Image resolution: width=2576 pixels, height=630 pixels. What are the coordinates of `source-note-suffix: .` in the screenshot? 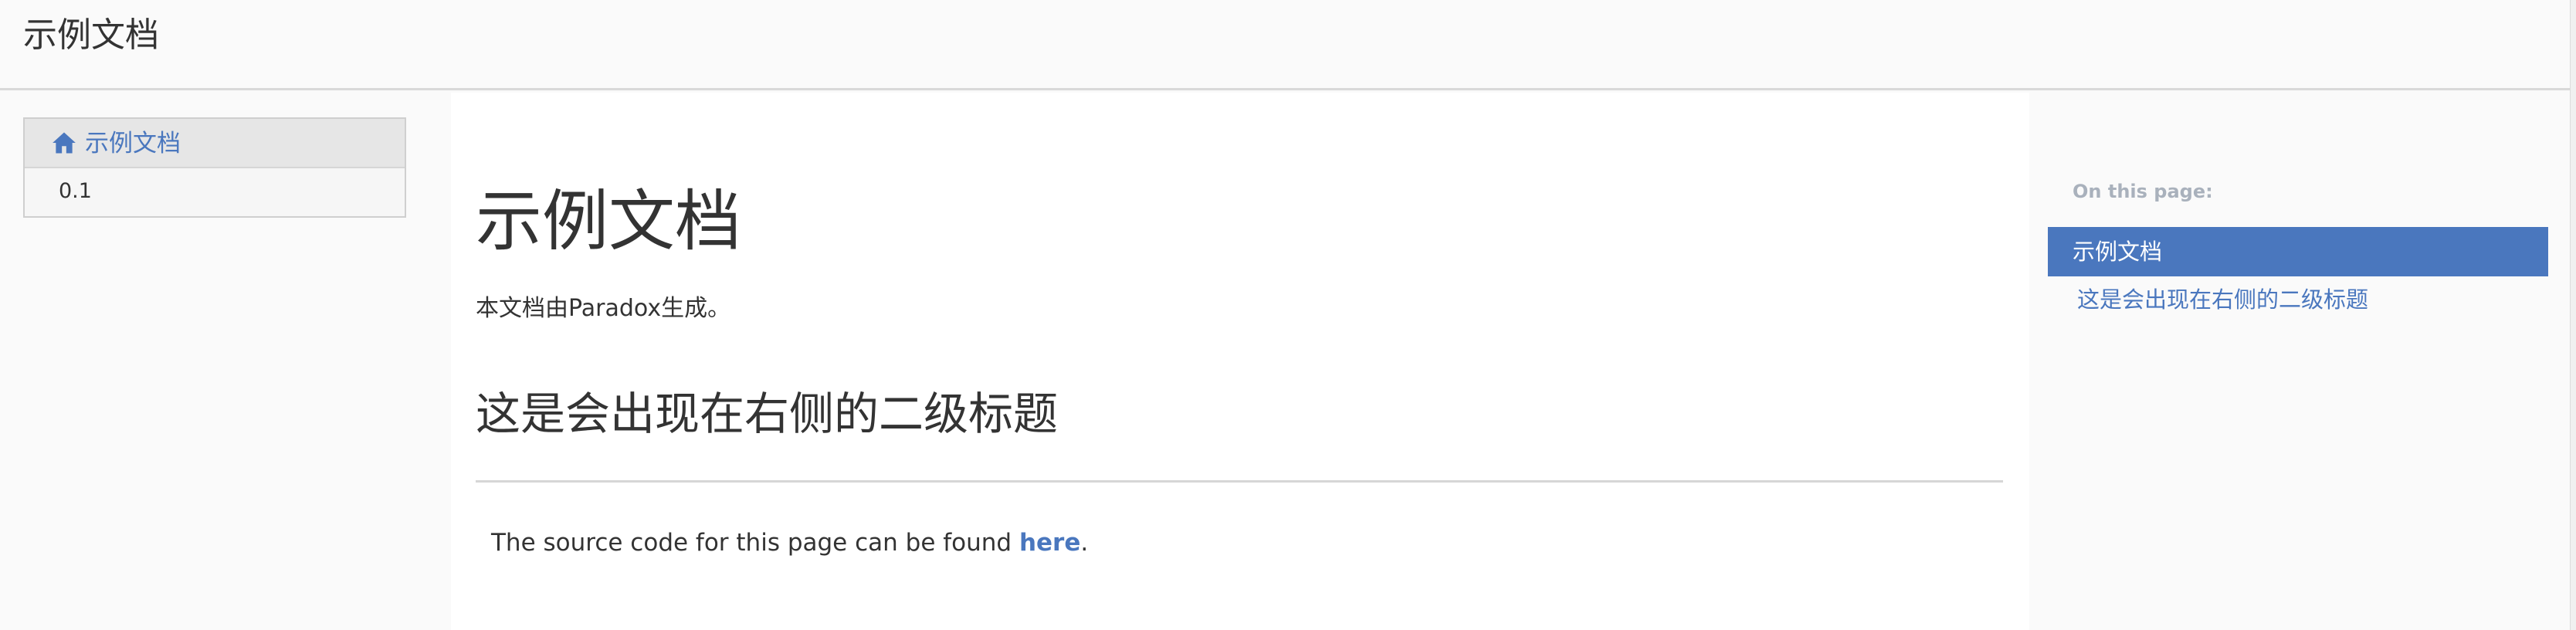 It's located at (1084, 543).